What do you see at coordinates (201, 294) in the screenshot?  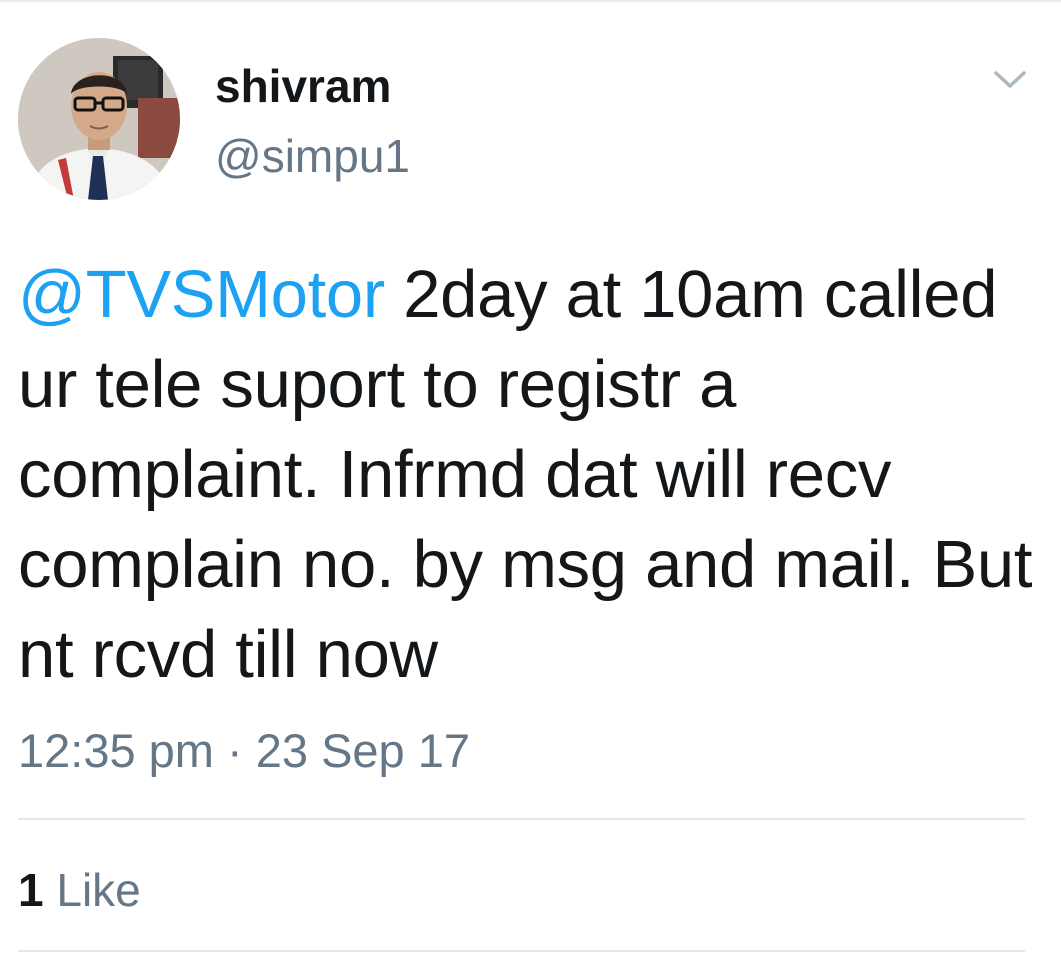 I see `mention-link: @TVSMotor` at bounding box center [201, 294].